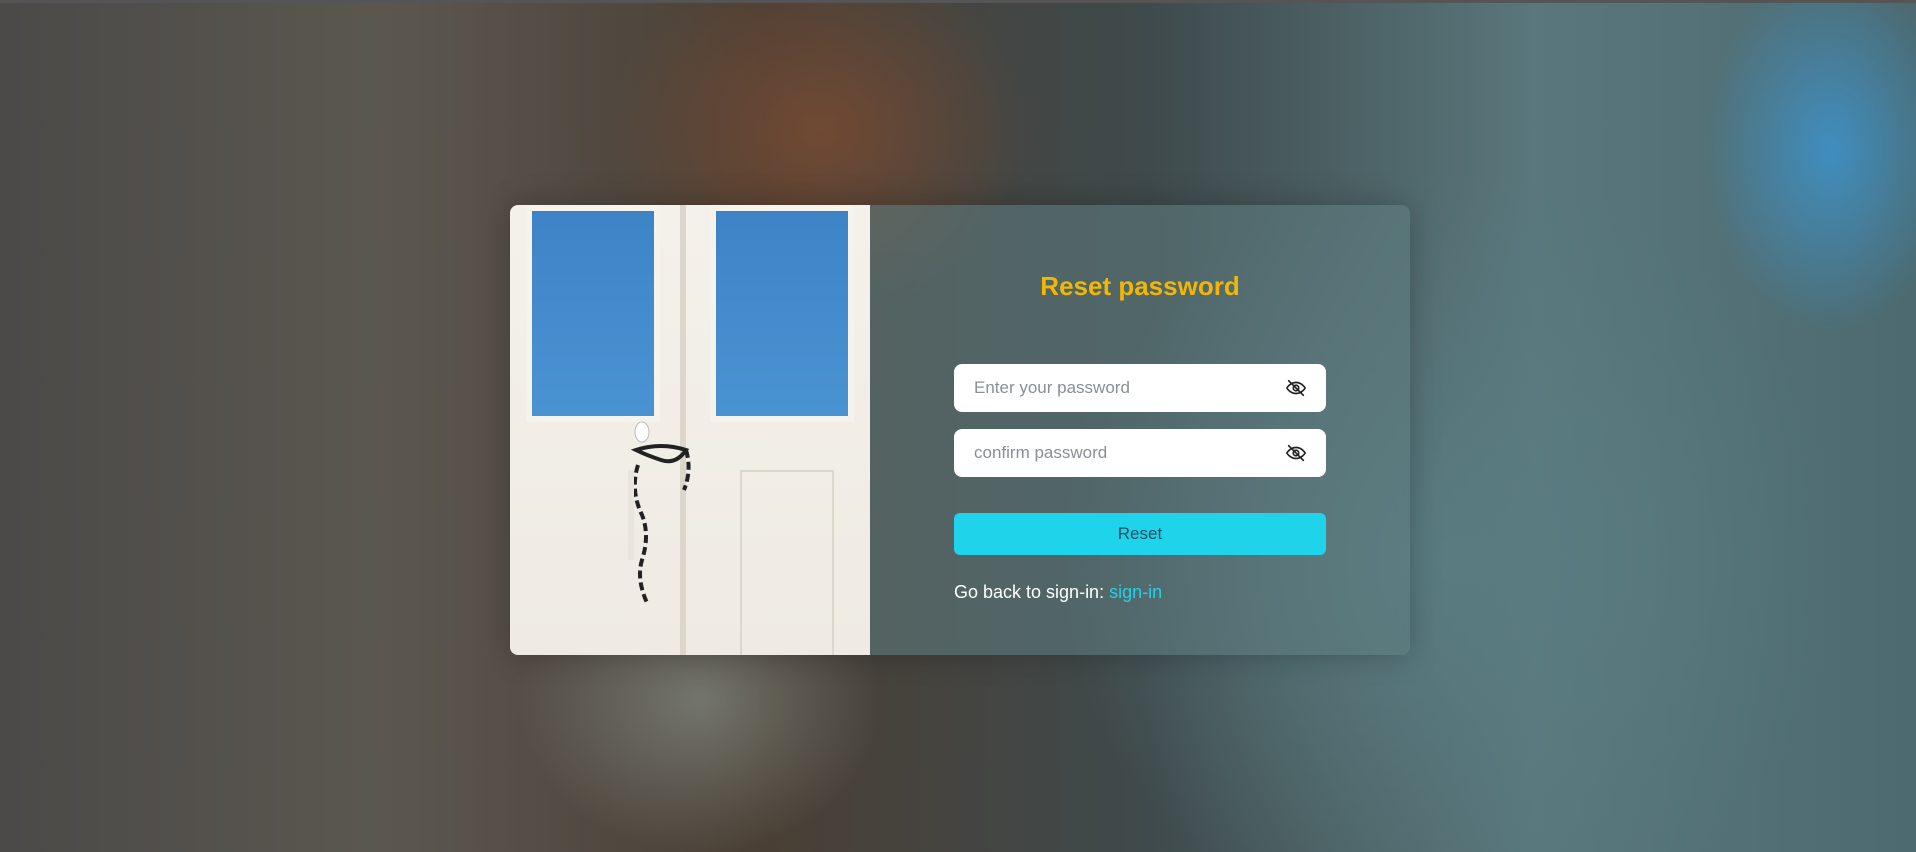 The height and width of the screenshot is (852, 1916). I want to click on back-text: Go back to sign-in:, so click(1032, 592).